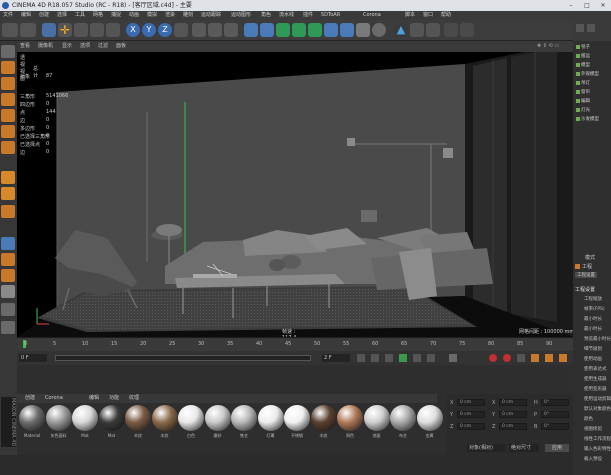 This screenshot has width=611, height=475. I want to click on material-menu-item: 创建, so click(30, 398).